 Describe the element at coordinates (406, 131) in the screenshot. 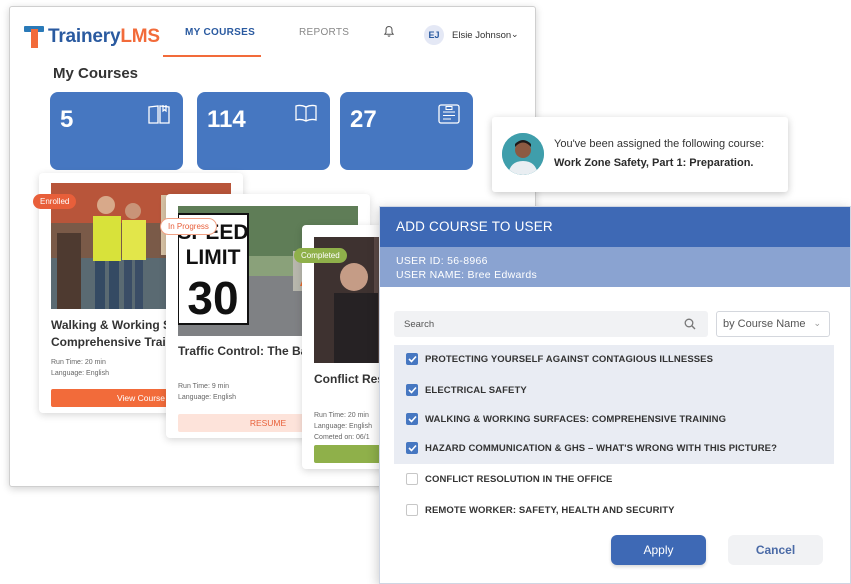

I see `stat-tile-certificates: 27` at that location.